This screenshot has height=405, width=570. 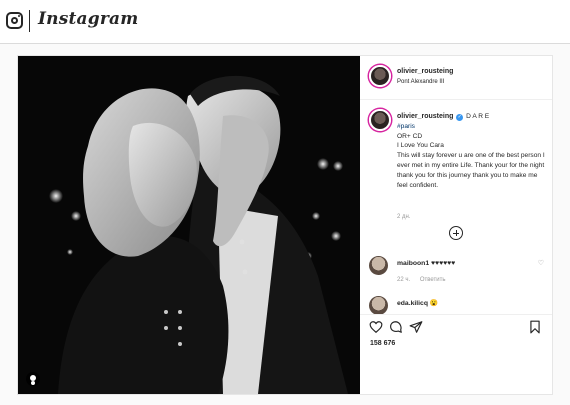 What do you see at coordinates (425, 116) in the screenshot?
I see `caption-username: olivier_rousteing` at bounding box center [425, 116].